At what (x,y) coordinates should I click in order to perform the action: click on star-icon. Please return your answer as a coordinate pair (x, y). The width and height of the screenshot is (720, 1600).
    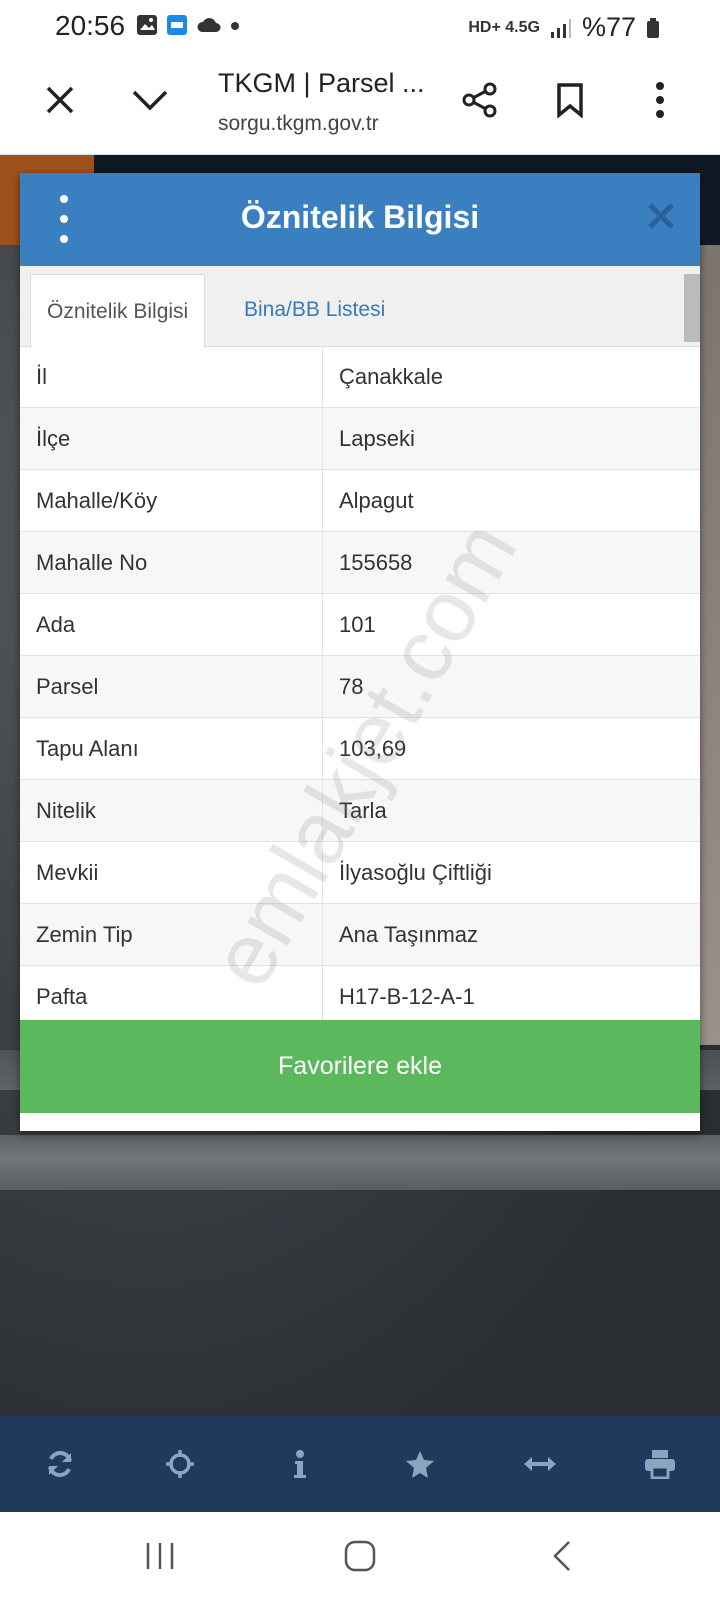
    Looking at the image, I should click on (420, 1464).